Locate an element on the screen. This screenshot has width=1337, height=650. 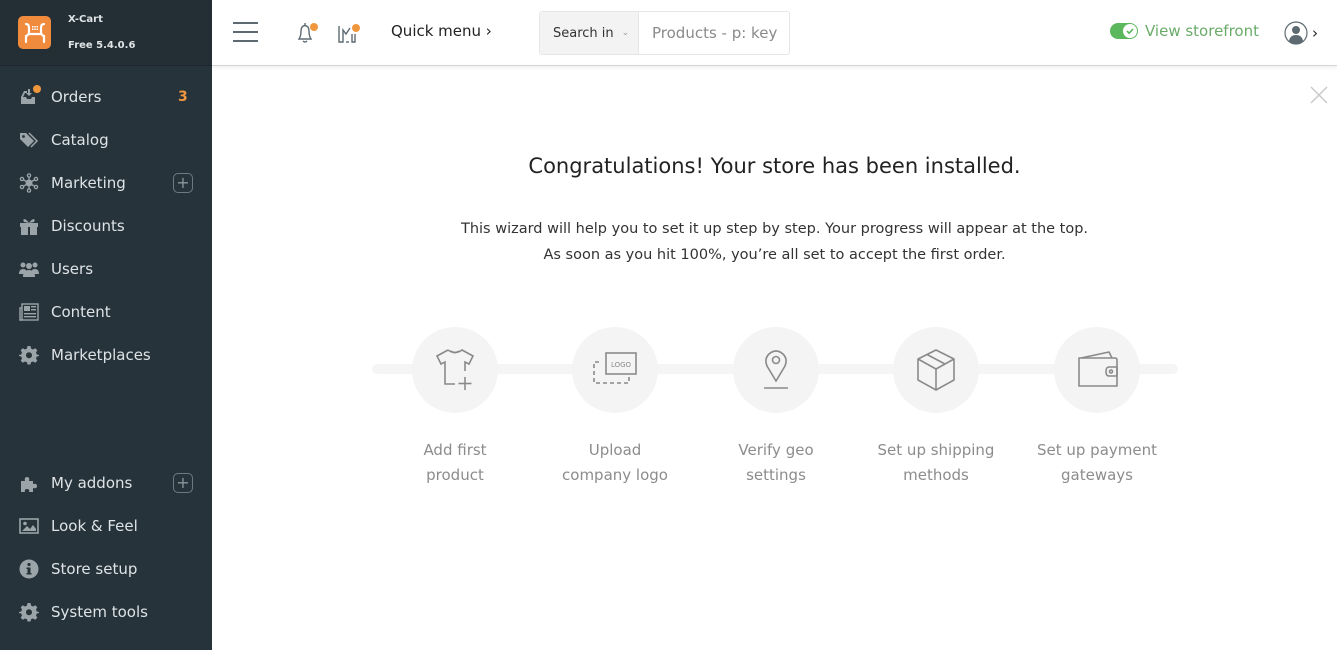
sidebar-item-look-feel: Look & Feel is located at coordinates (106, 525).